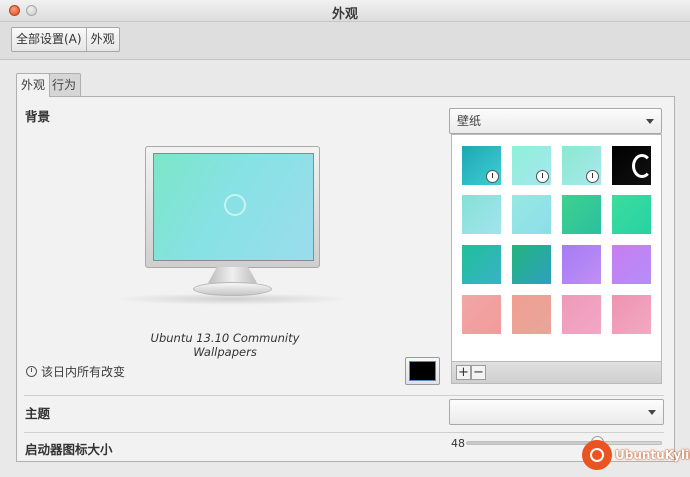 Image resolution: width=690 pixels, height=477 pixels. Describe the element at coordinates (469, 121) in the screenshot. I see `wallpaper-source-value: 壁纸` at that location.